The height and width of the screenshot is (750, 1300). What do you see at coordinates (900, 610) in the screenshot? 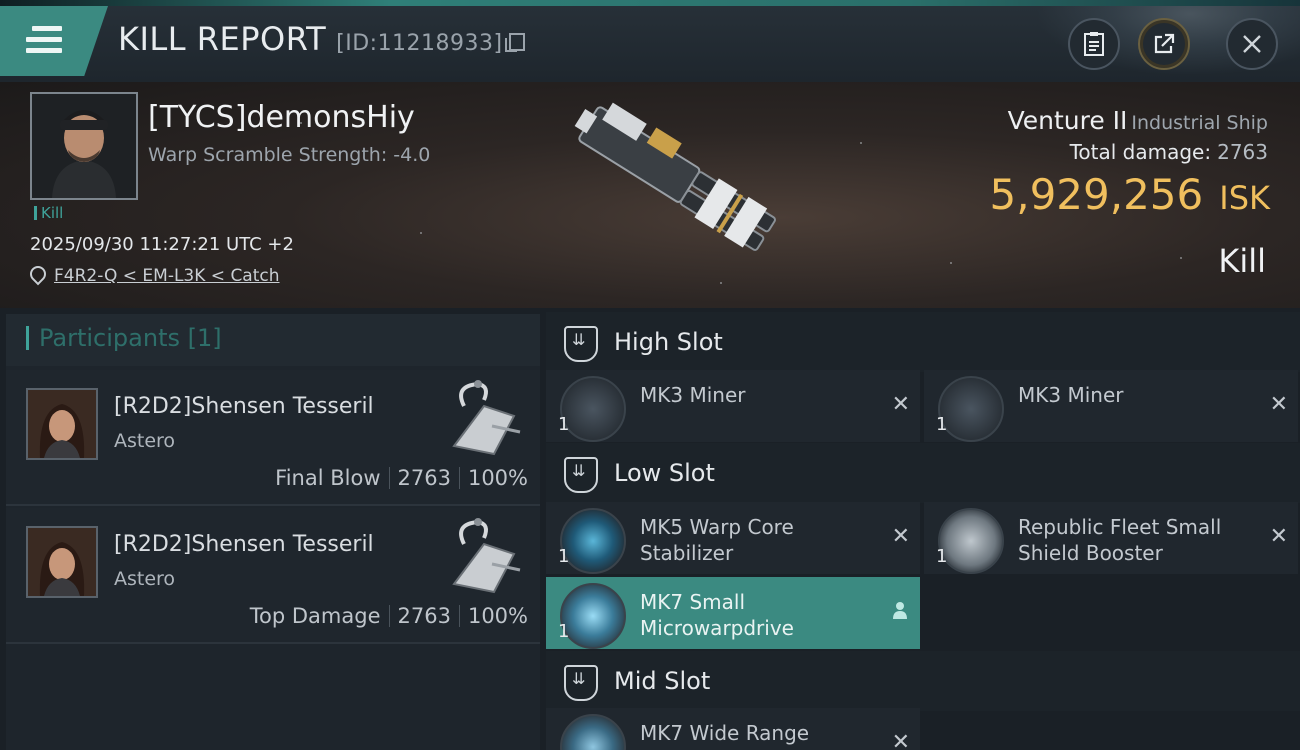
I see `person-icon` at bounding box center [900, 610].